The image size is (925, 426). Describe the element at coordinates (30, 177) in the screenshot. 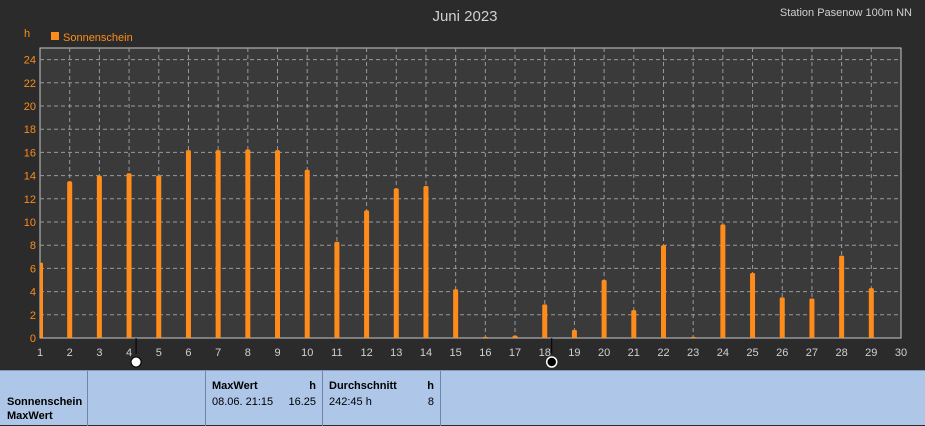

I see `y-tick-label: 14` at that location.